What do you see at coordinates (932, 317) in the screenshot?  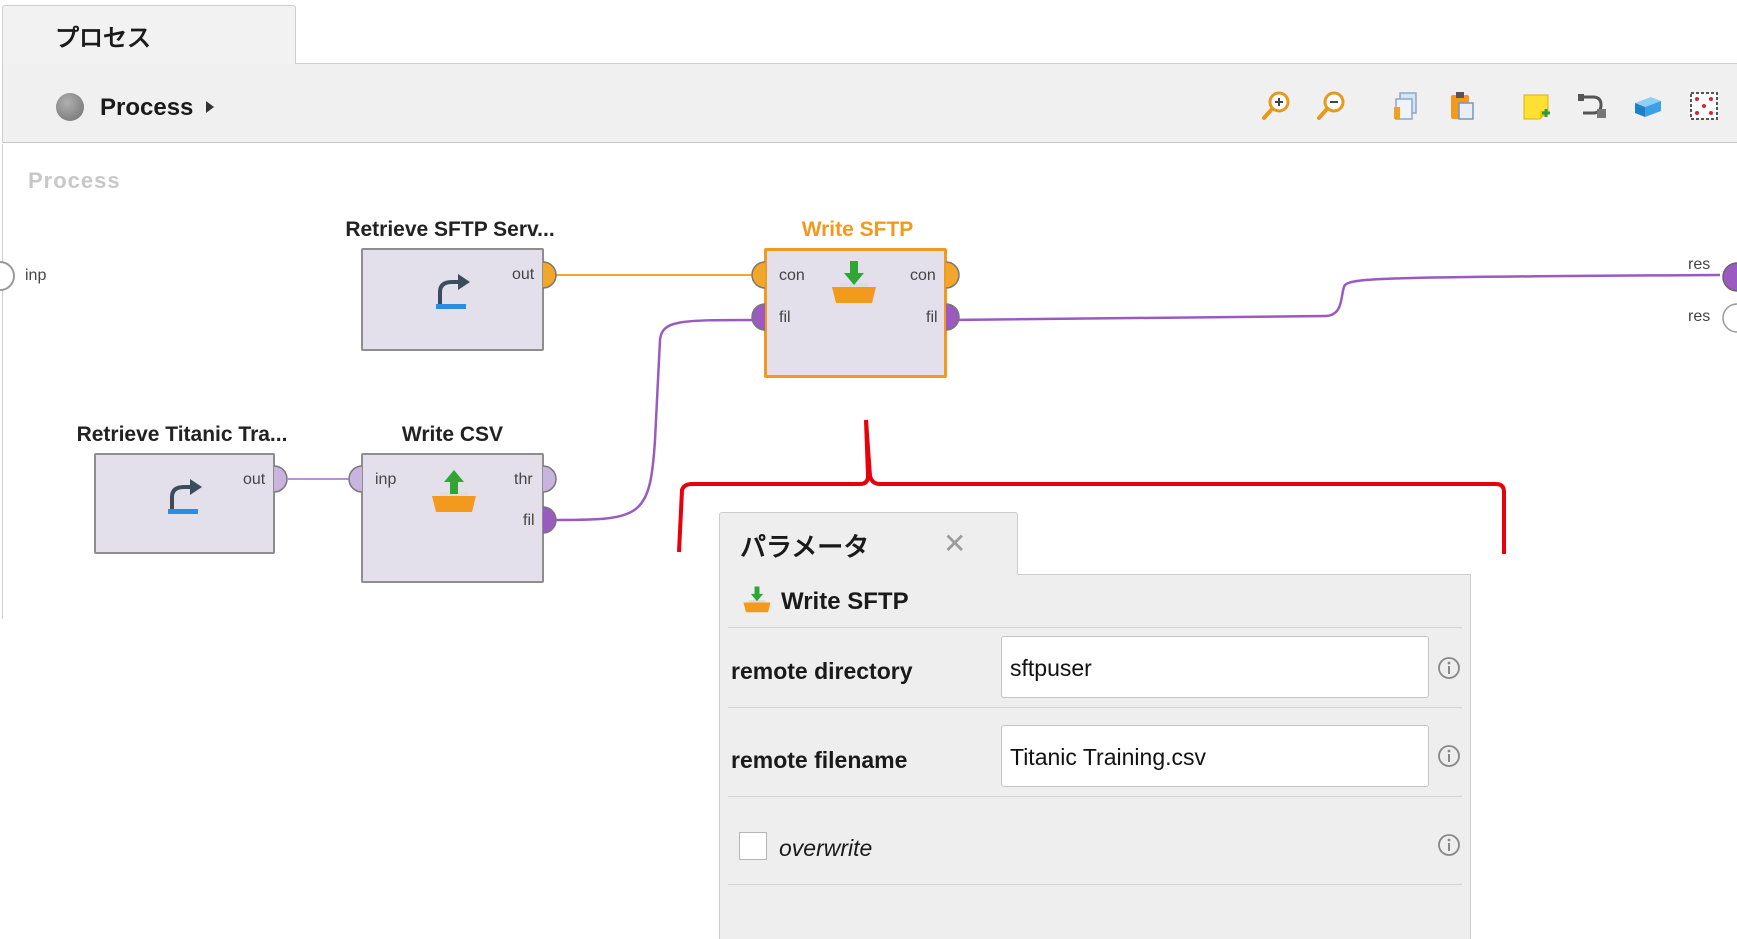 I see `write-sftp-fil-out-label: fil` at bounding box center [932, 317].